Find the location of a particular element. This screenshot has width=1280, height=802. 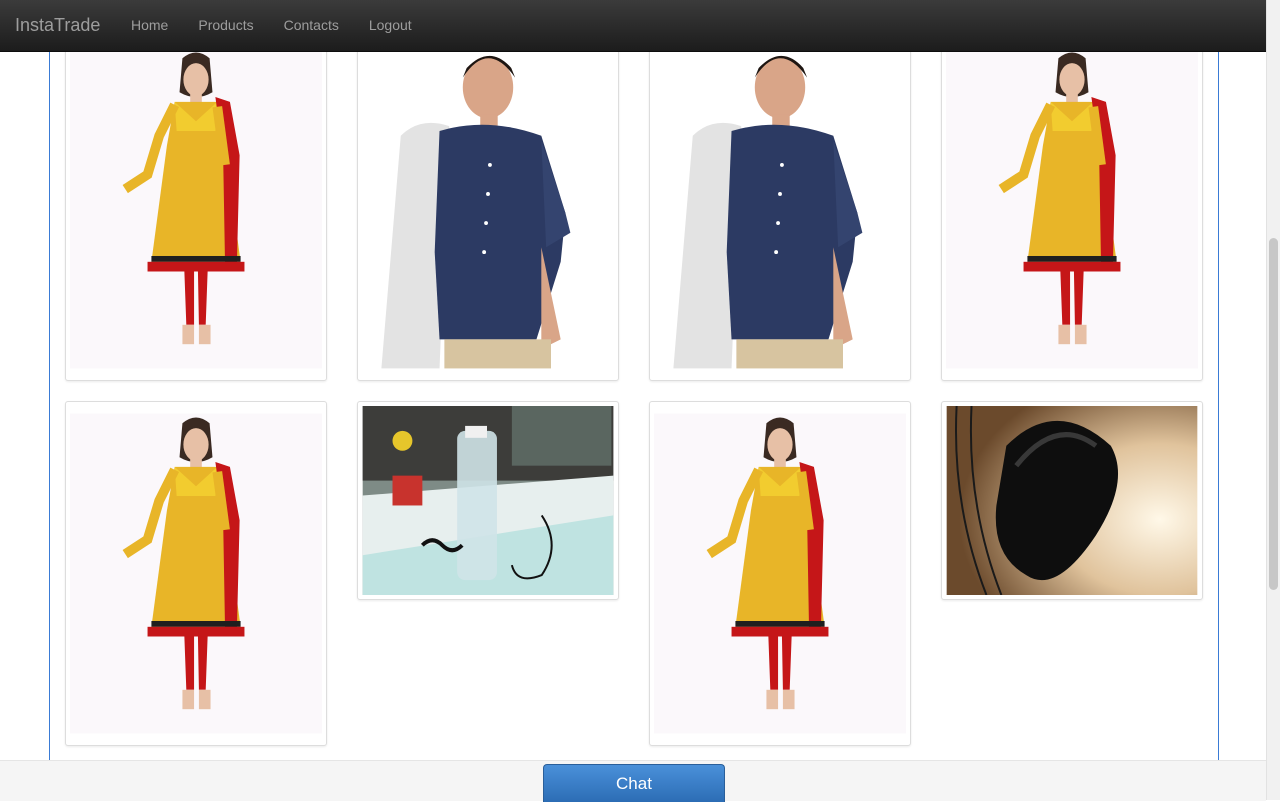

brand-logo: InstaTrade is located at coordinates (57, 25).